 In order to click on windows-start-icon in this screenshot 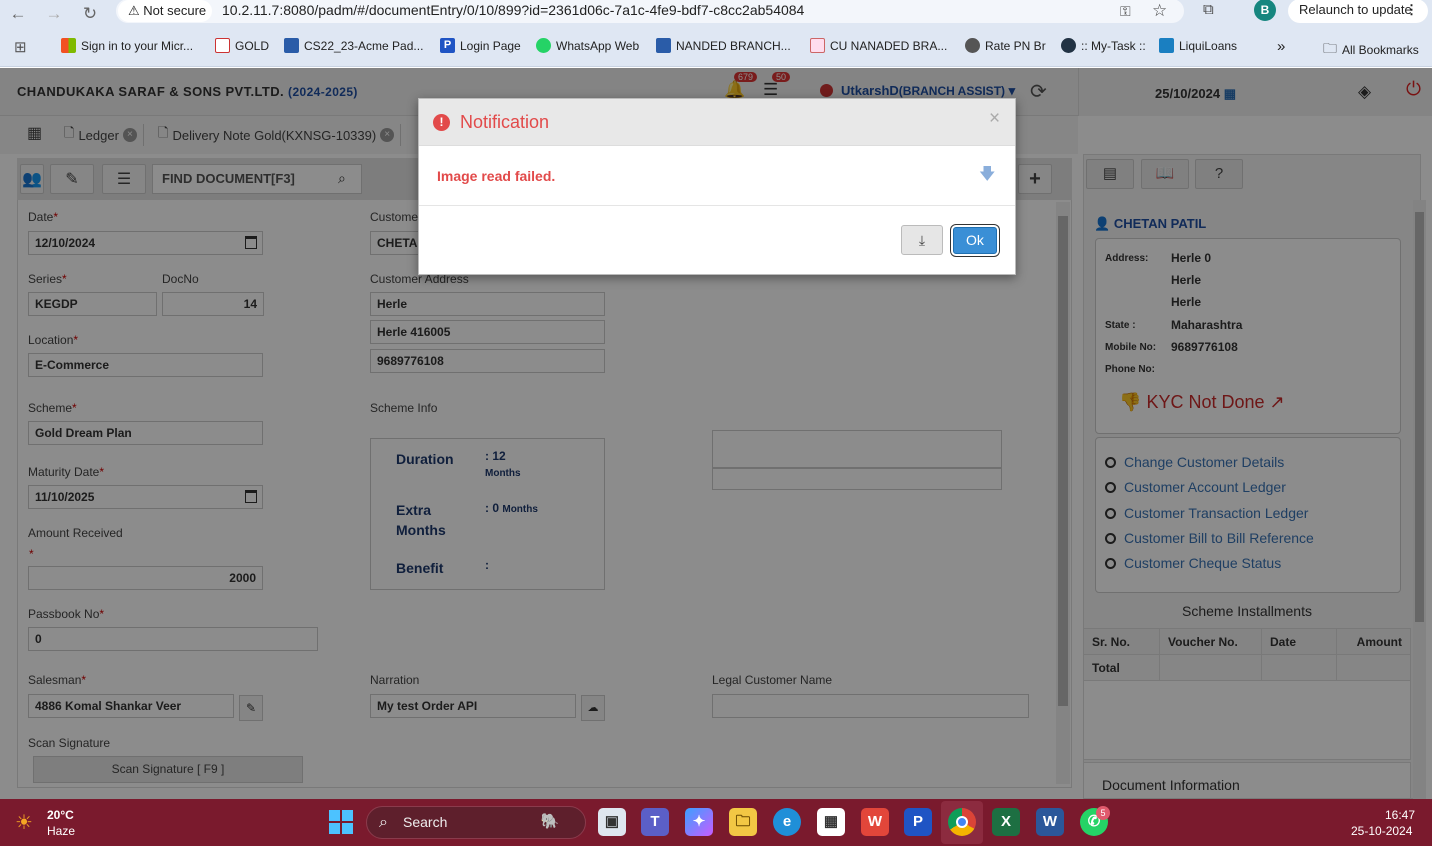, I will do `click(341, 822)`.